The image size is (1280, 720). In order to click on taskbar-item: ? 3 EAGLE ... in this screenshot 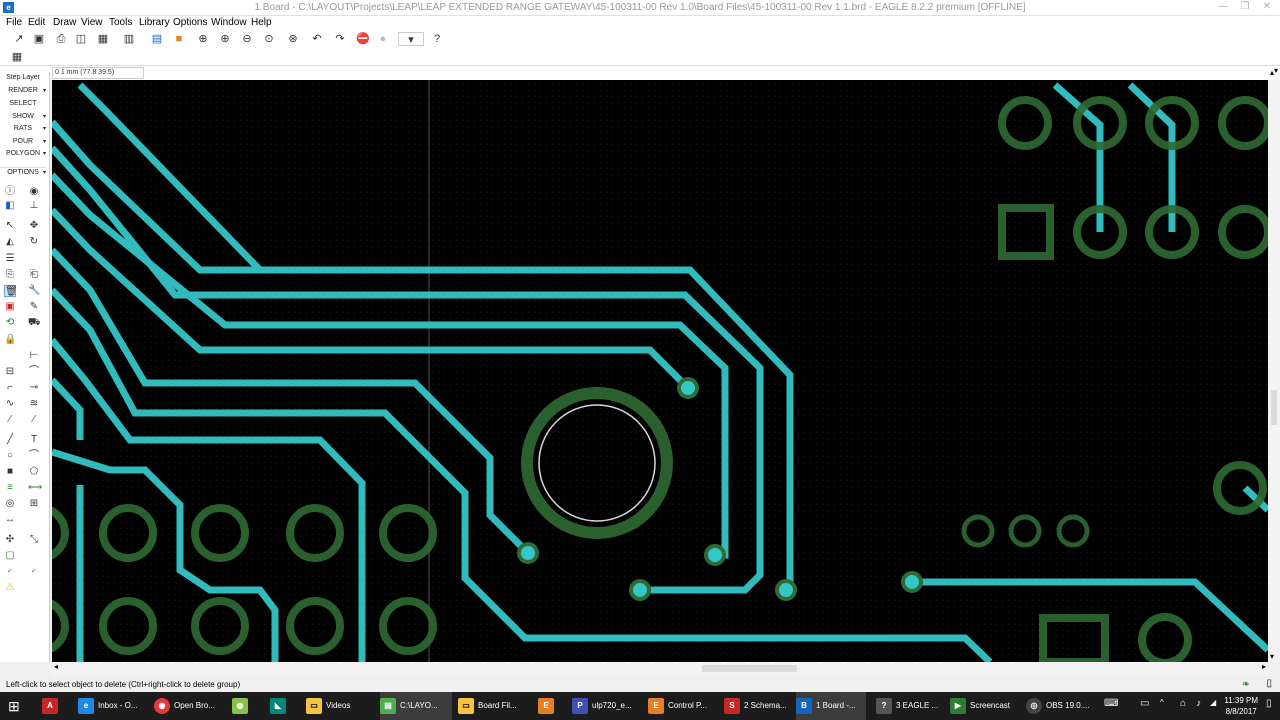, I will do `click(911, 706)`.